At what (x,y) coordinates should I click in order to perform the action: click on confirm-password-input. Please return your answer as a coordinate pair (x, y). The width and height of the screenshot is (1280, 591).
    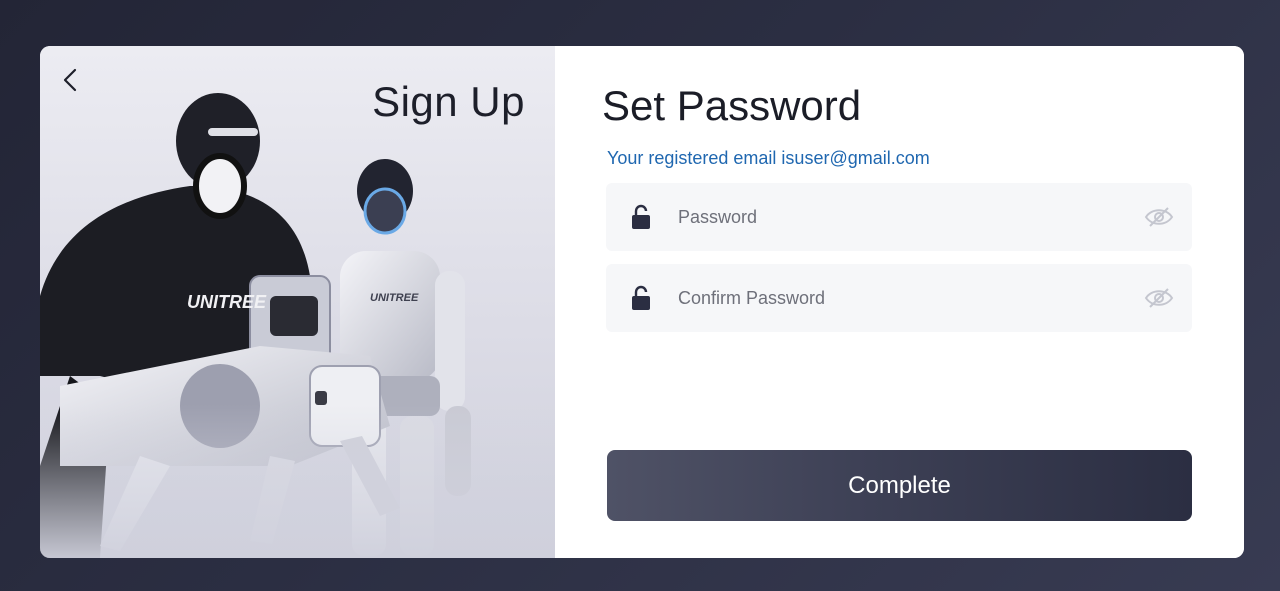
    Looking at the image, I should click on (898, 298).